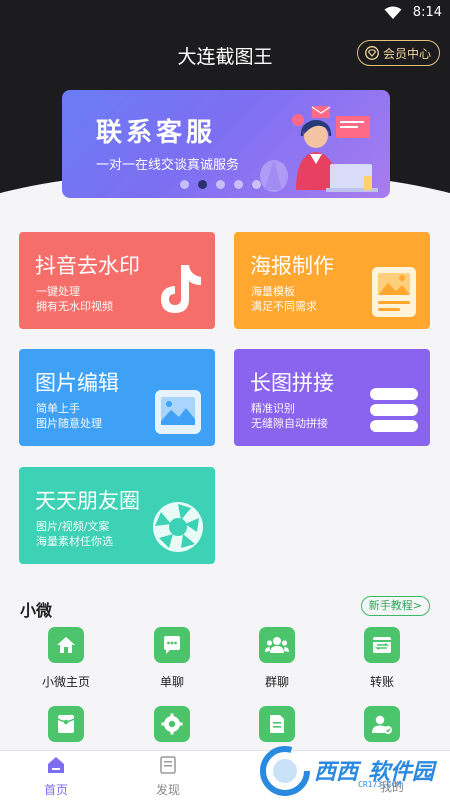  What do you see at coordinates (427, 12) in the screenshot?
I see `status-time: 8:14` at bounding box center [427, 12].